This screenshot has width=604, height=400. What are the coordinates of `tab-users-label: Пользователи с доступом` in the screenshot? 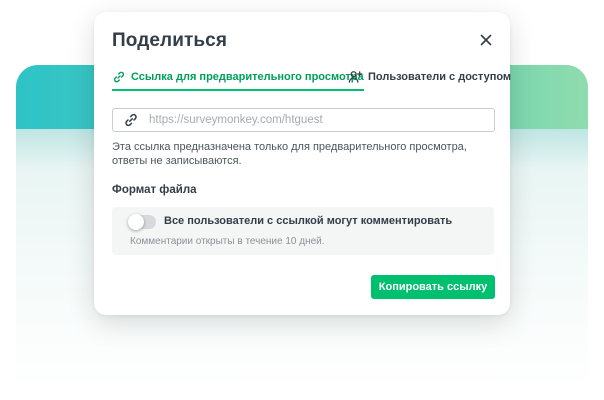 It's located at (440, 77).